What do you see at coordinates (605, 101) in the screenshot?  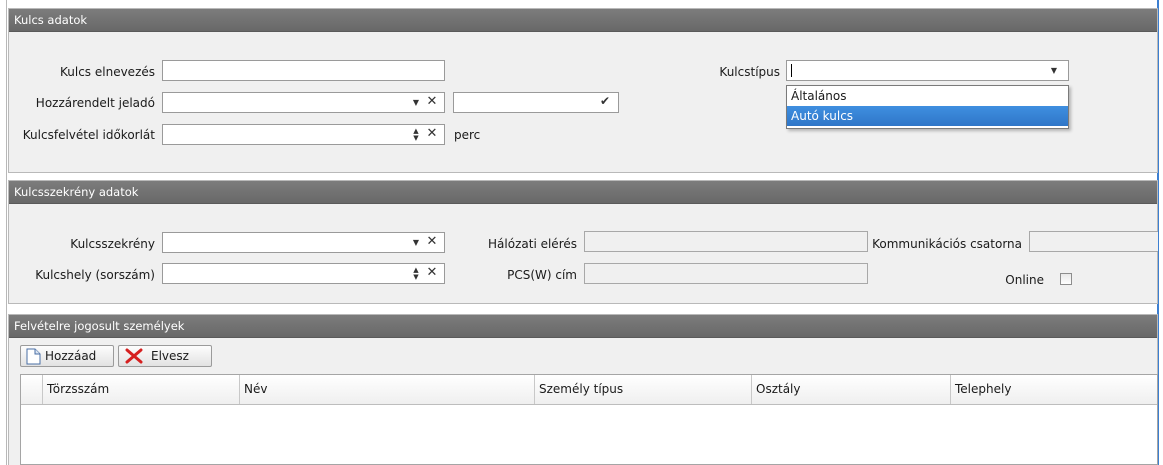 I see `checkmark-icon: ✔` at bounding box center [605, 101].